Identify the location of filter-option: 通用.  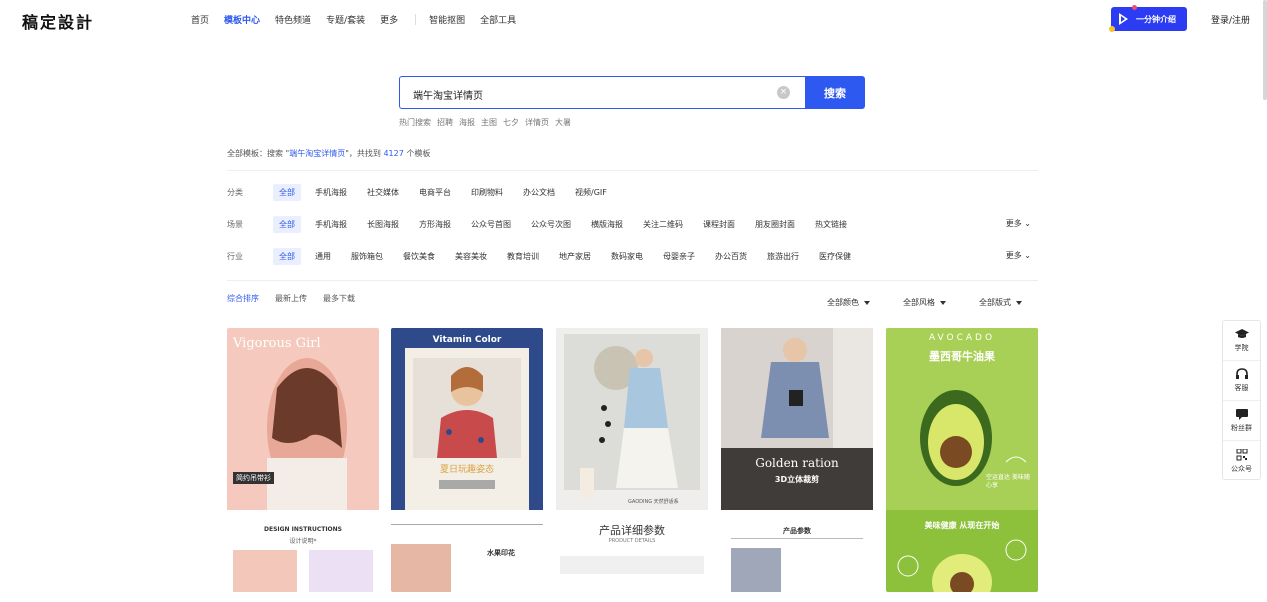
(323, 256).